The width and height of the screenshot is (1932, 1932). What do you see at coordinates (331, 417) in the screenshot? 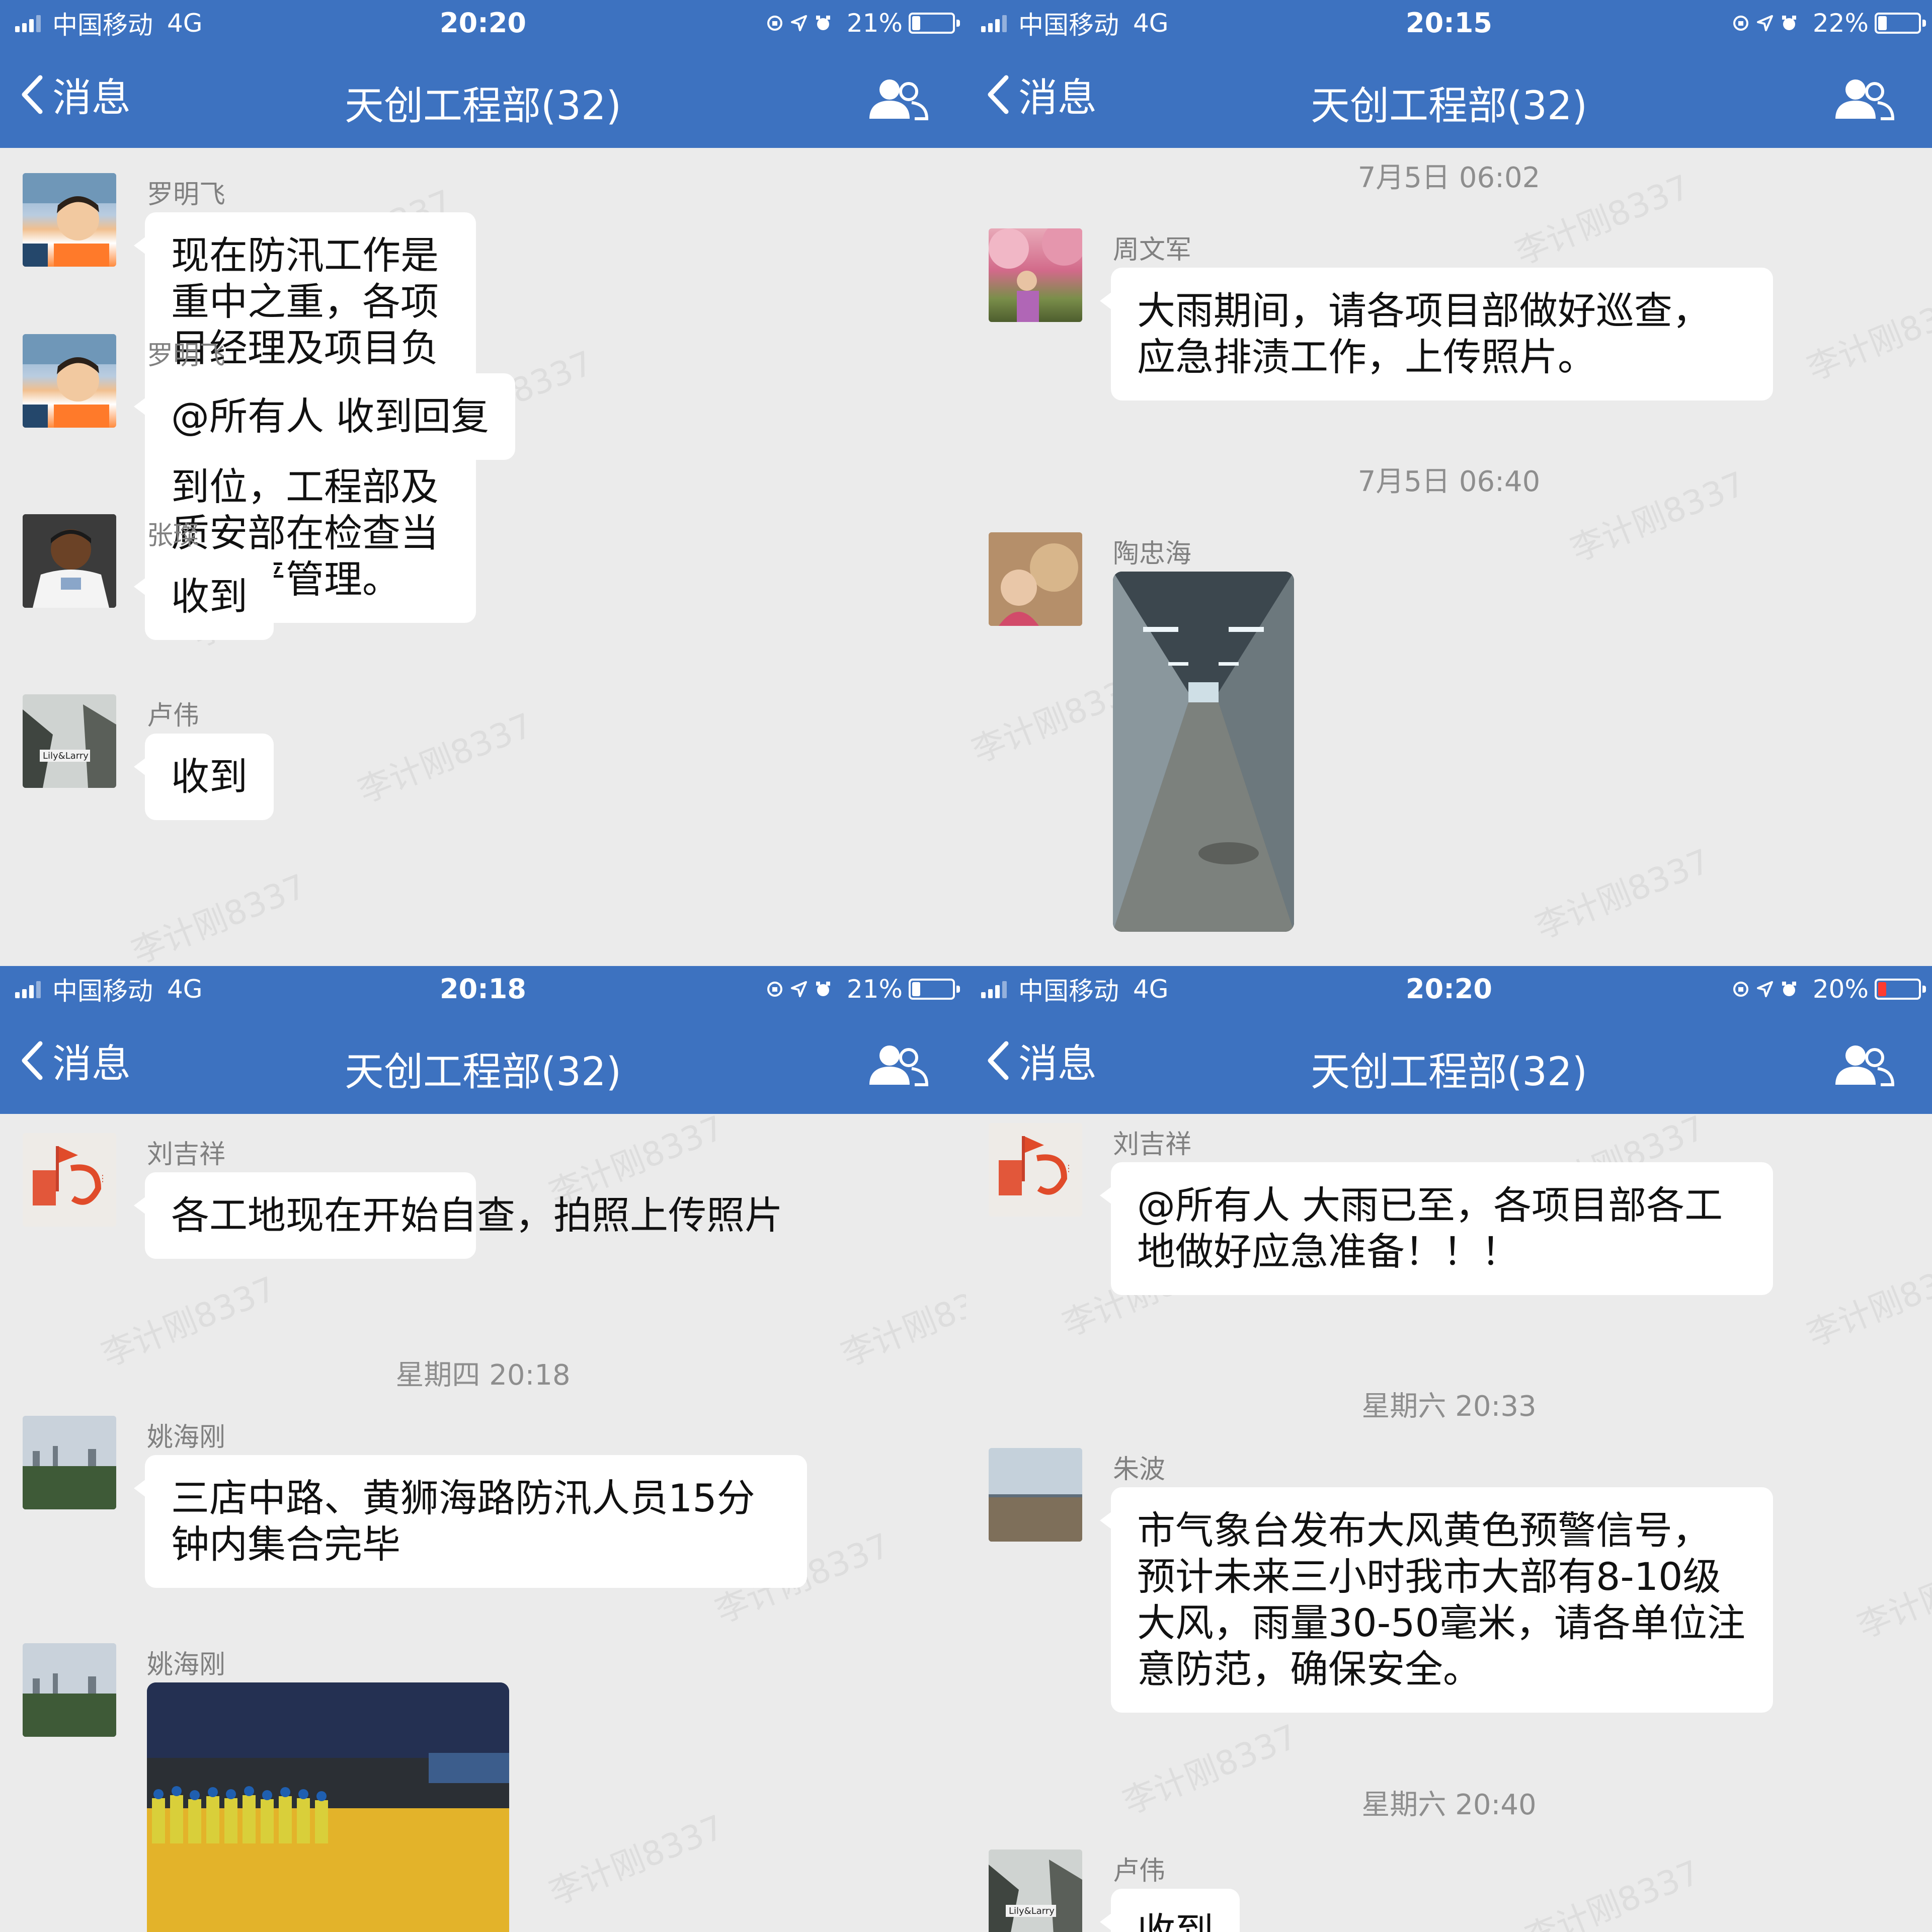
I see `message-text: @所有人 收到回复` at bounding box center [331, 417].